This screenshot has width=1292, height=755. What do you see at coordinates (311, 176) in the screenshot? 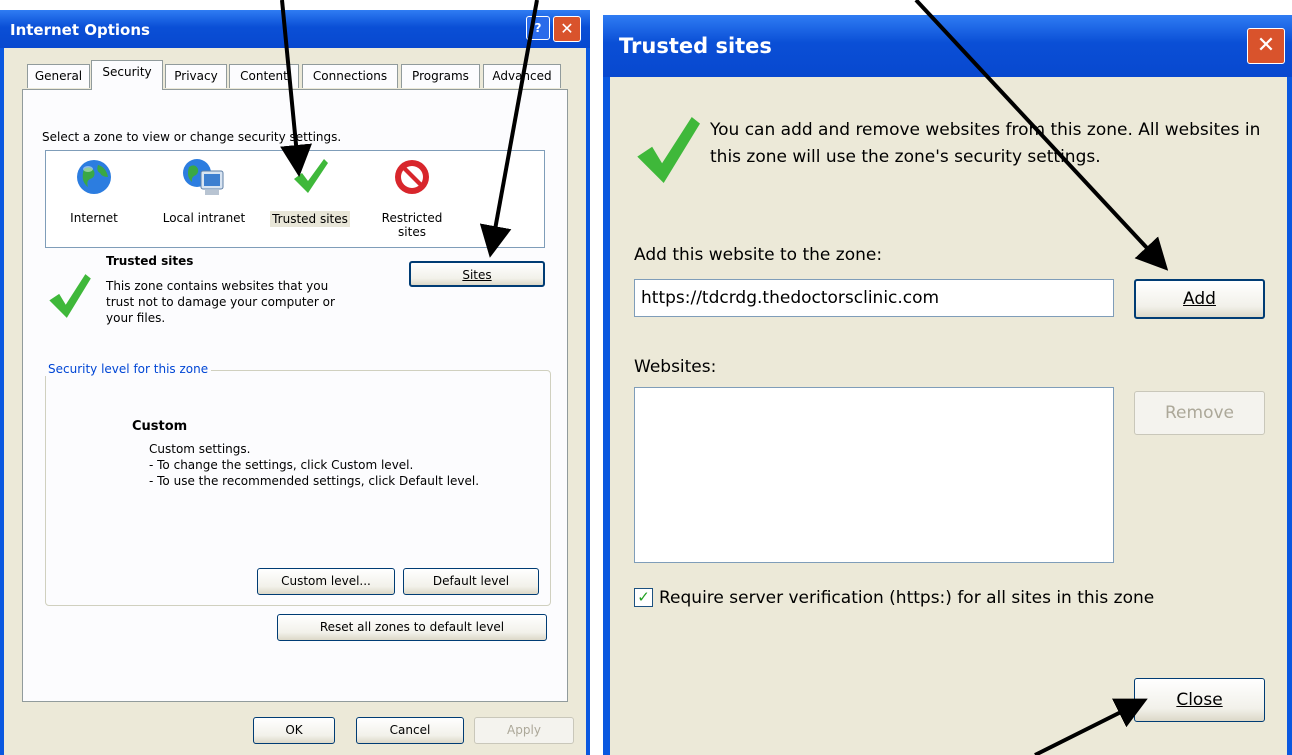
I see `checkmark-icon` at bounding box center [311, 176].